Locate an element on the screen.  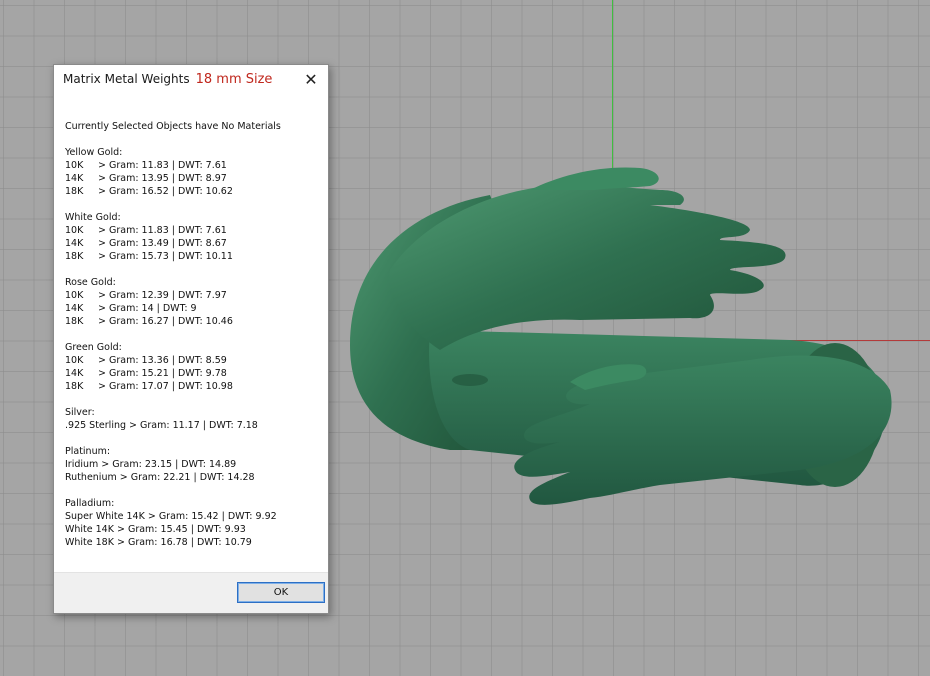
weight-row: 10K > Gram: 12.39 | DWT: 7.97 is located at coordinates (194, 295).